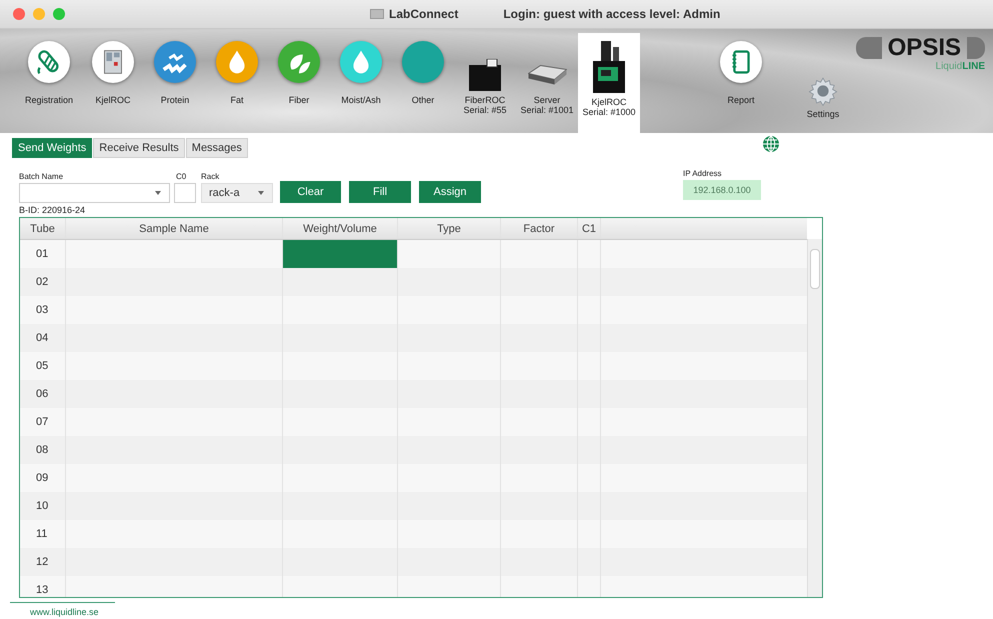  I want to click on column-header: Sample Name, so click(174, 228).